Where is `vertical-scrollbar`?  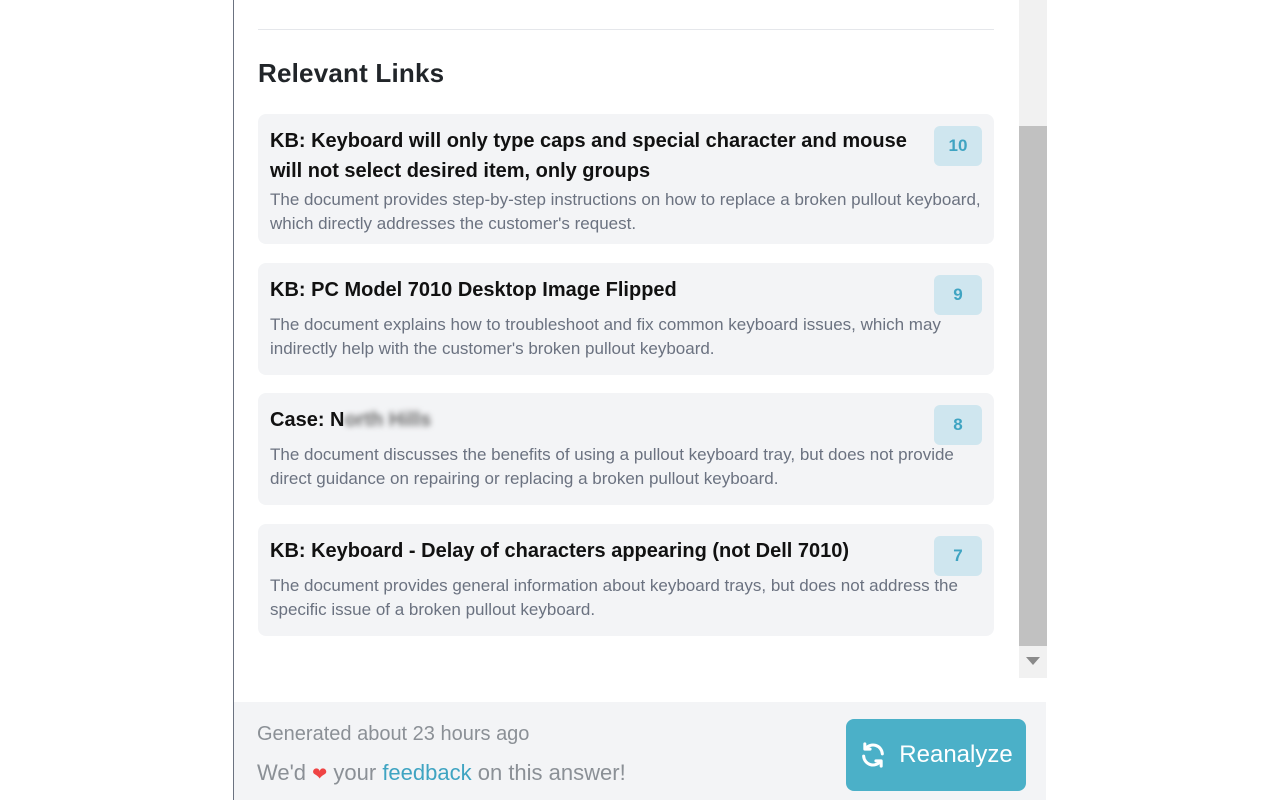
vertical-scrollbar is located at coordinates (1033, 339).